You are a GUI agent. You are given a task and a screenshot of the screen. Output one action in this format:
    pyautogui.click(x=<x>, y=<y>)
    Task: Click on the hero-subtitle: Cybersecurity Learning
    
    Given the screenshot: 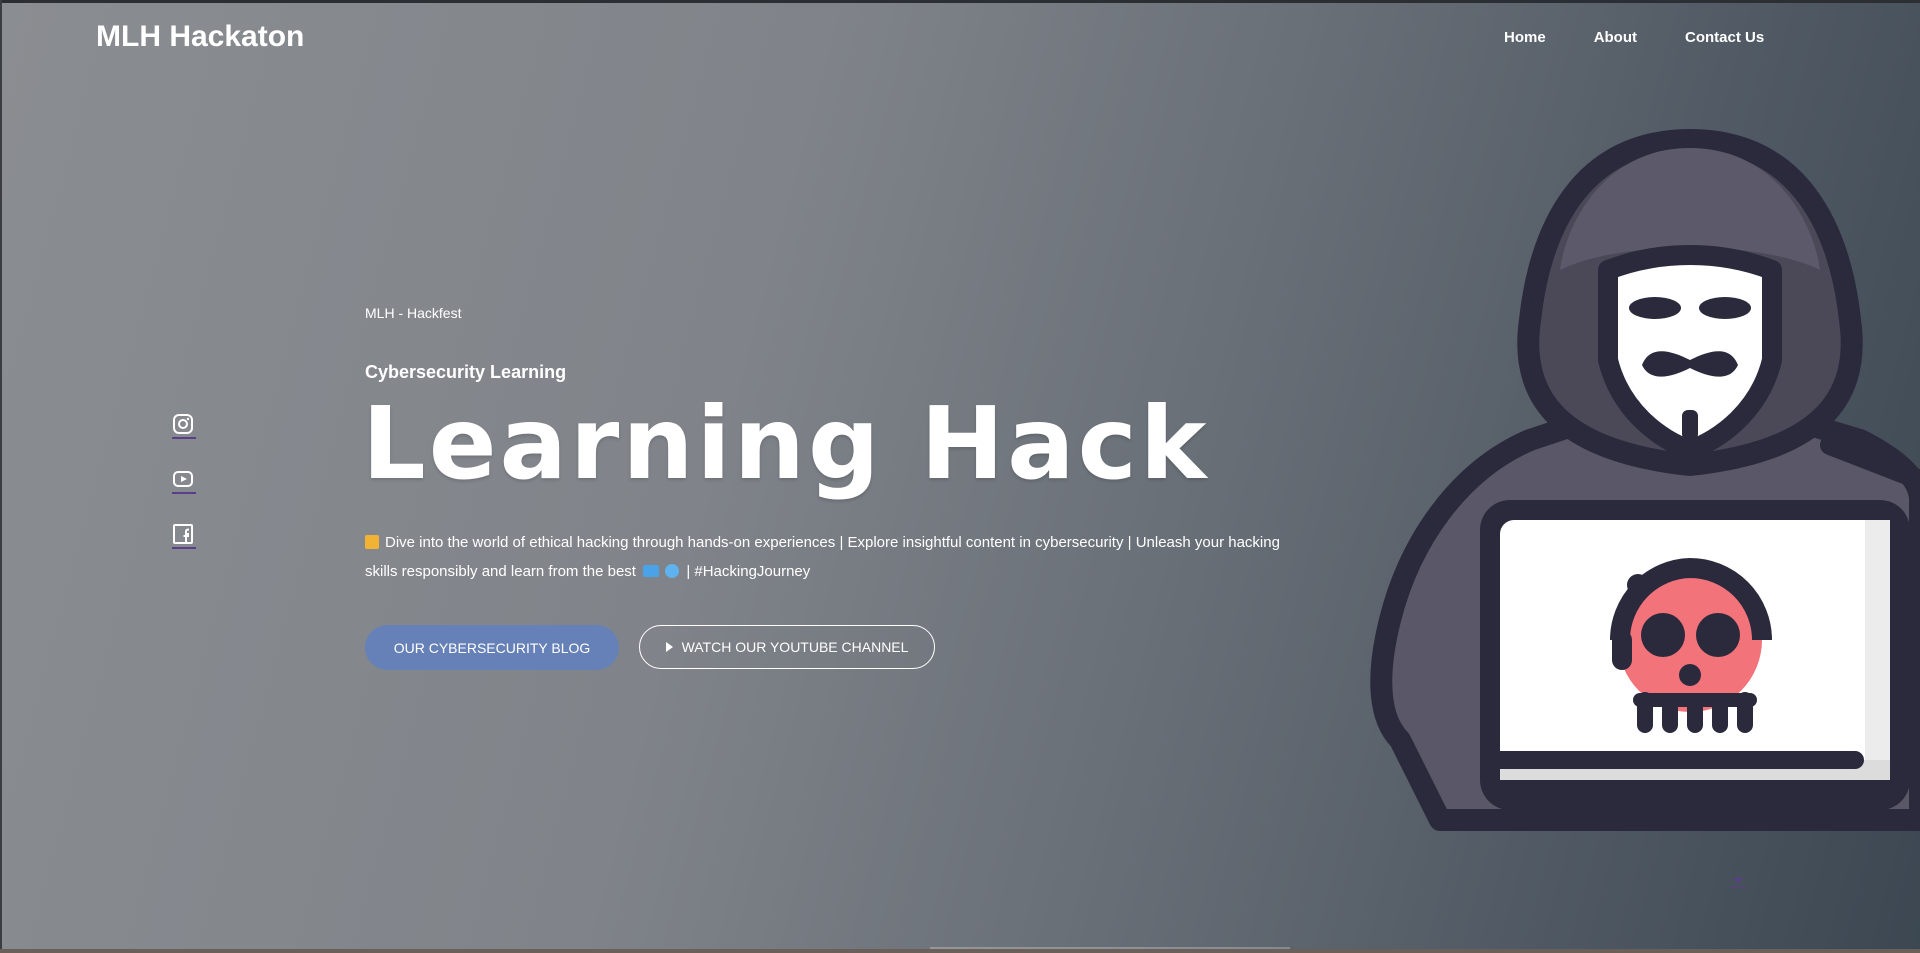 What is the action you would take?
    pyautogui.click(x=466, y=372)
    